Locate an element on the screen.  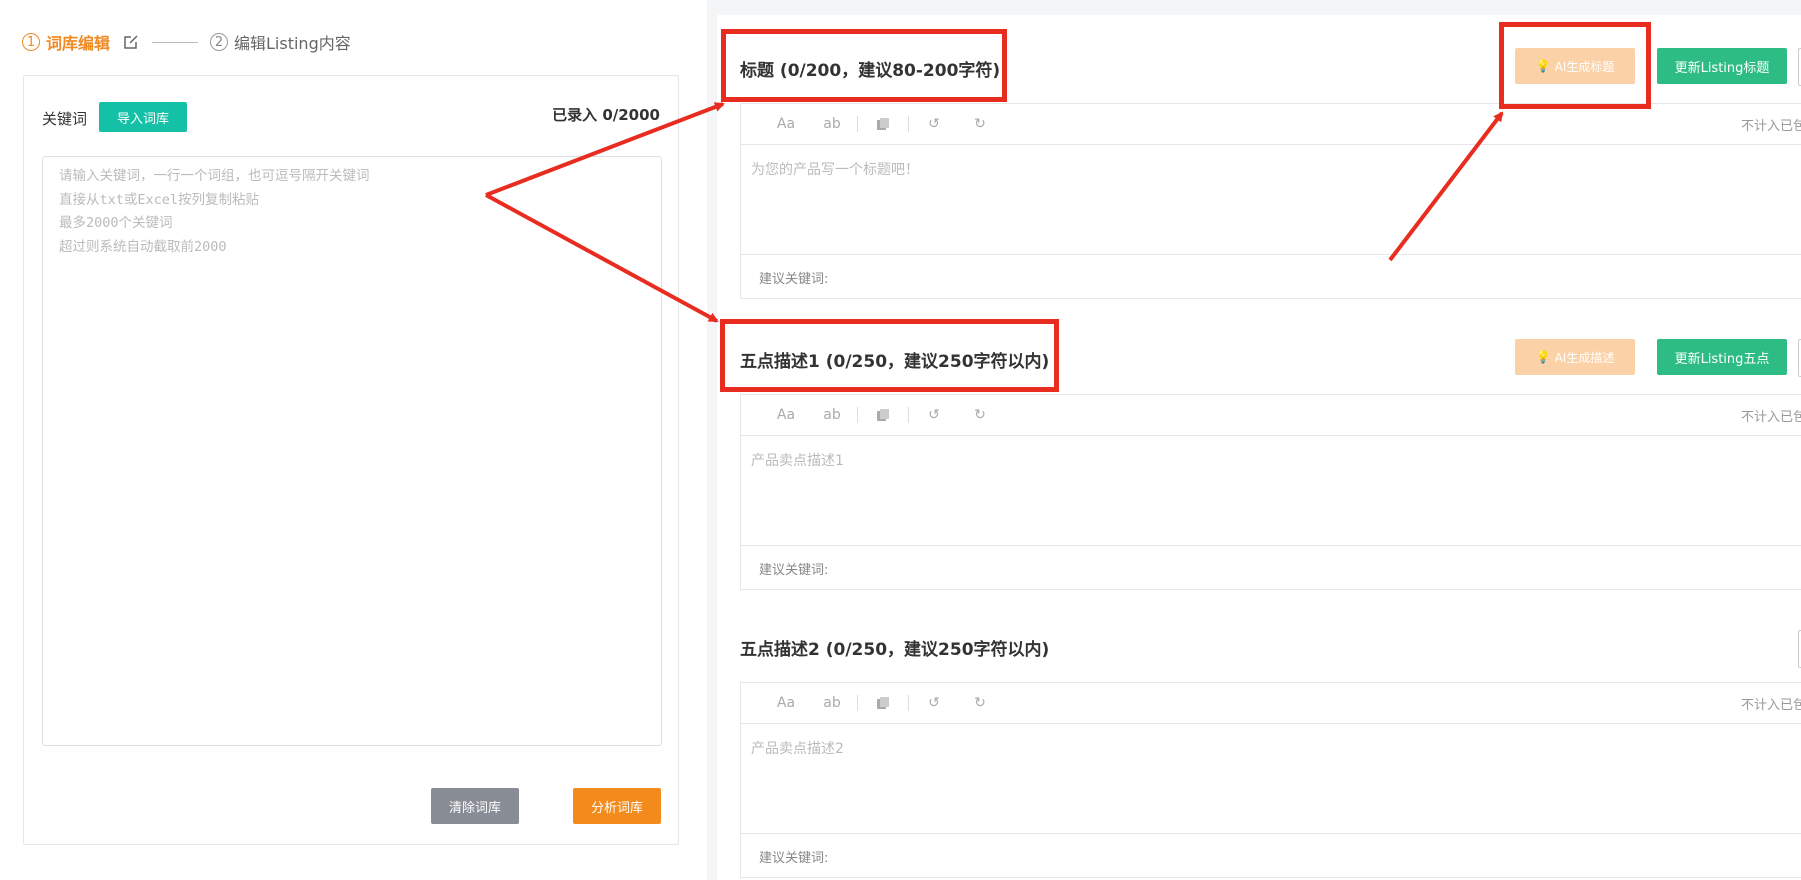
bullet1-editor: Aa ab ↺ ↻ 不计入已包 产品卖点描述1 建议关键词: is located at coordinates (1270, 492).